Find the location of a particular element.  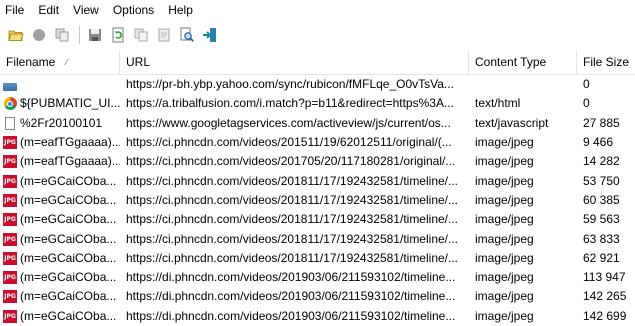

cell-content-type: text/javascript is located at coordinates (512, 122).